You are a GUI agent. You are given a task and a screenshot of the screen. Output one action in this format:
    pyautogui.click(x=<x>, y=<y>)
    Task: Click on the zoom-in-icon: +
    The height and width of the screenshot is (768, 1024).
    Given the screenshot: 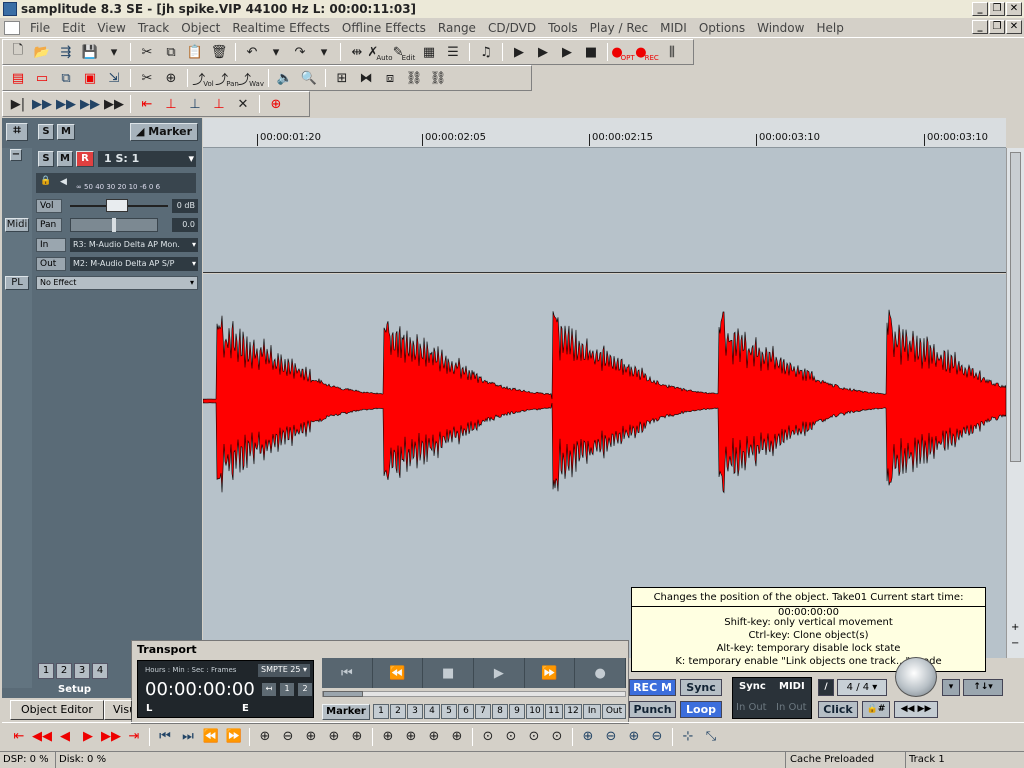 What is the action you would take?
    pyautogui.click(x=1015, y=627)
    